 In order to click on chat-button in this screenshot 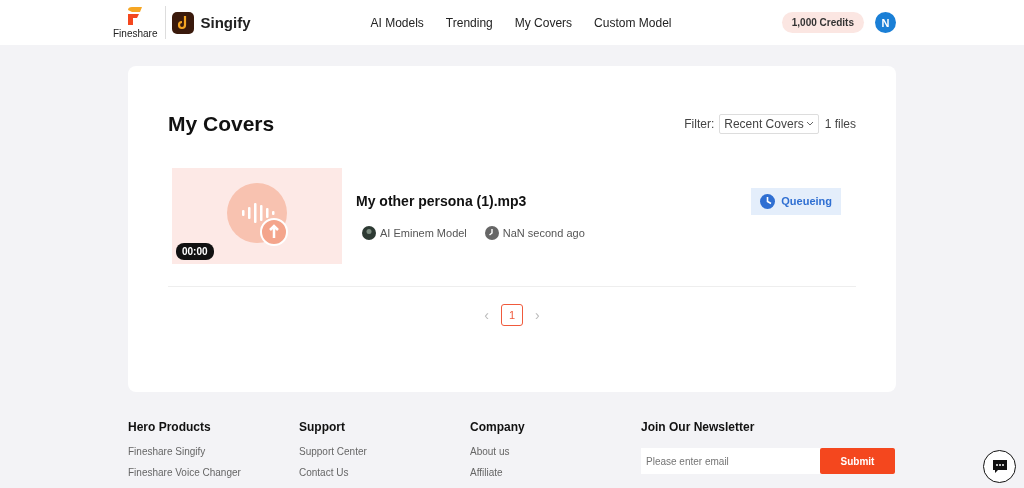, I will do `click(999, 466)`.